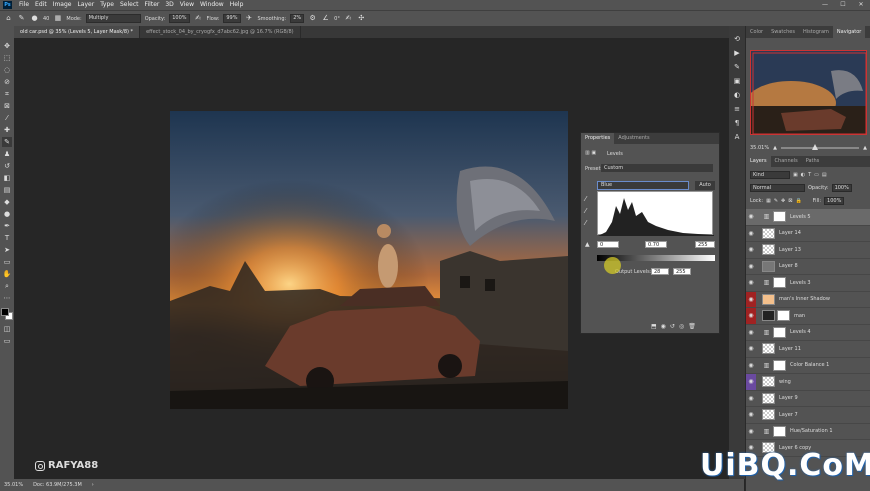 This screenshot has height=491, width=870. I want to click on menu-image: Image, so click(62, 5).